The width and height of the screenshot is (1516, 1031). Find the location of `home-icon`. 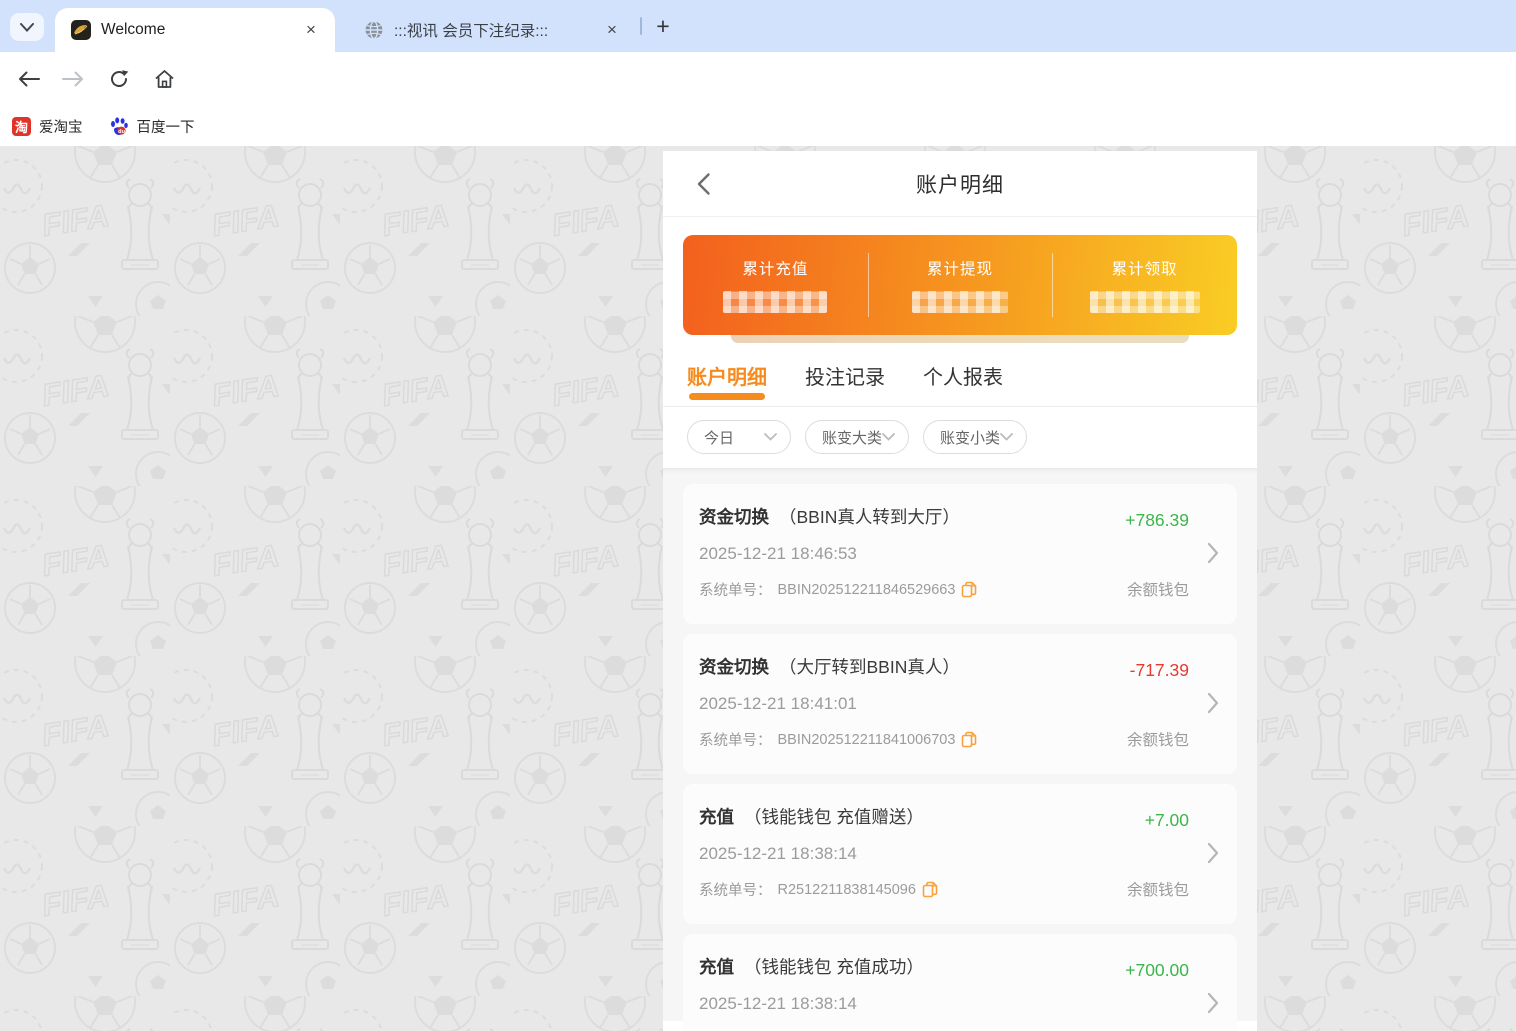

home-icon is located at coordinates (164, 79).